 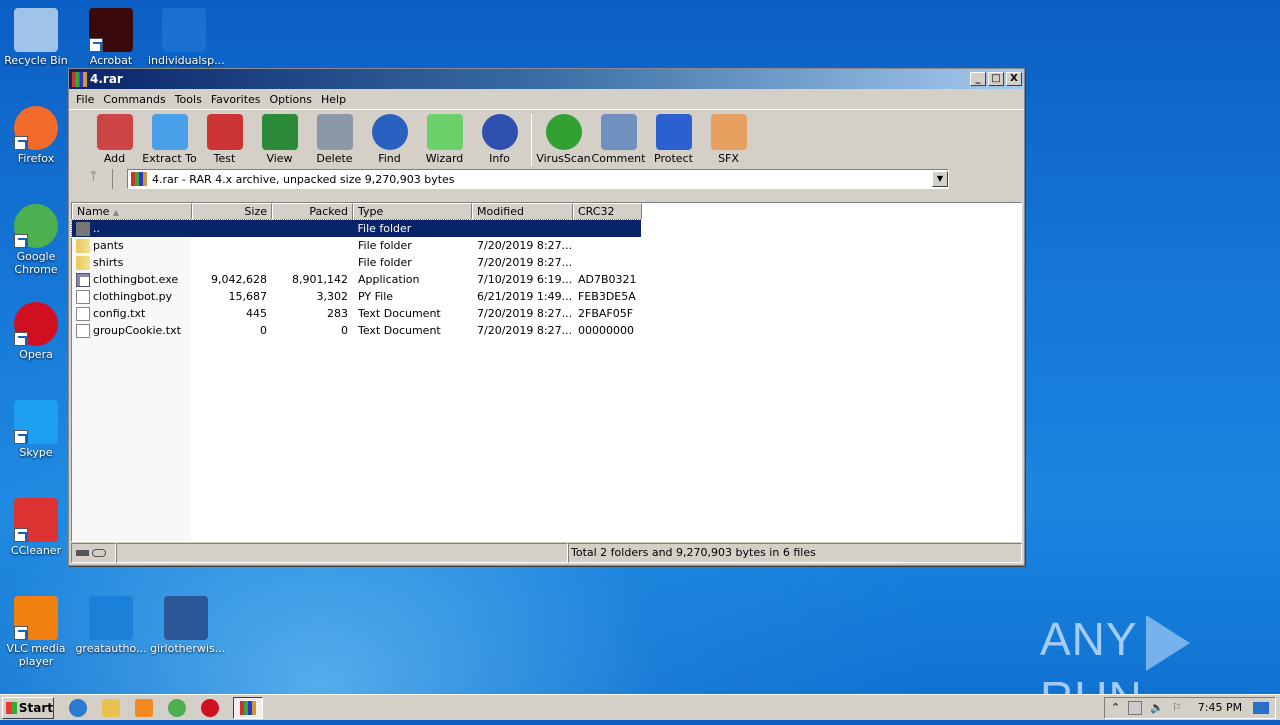 I want to click on info-icon, so click(x=499, y=132).